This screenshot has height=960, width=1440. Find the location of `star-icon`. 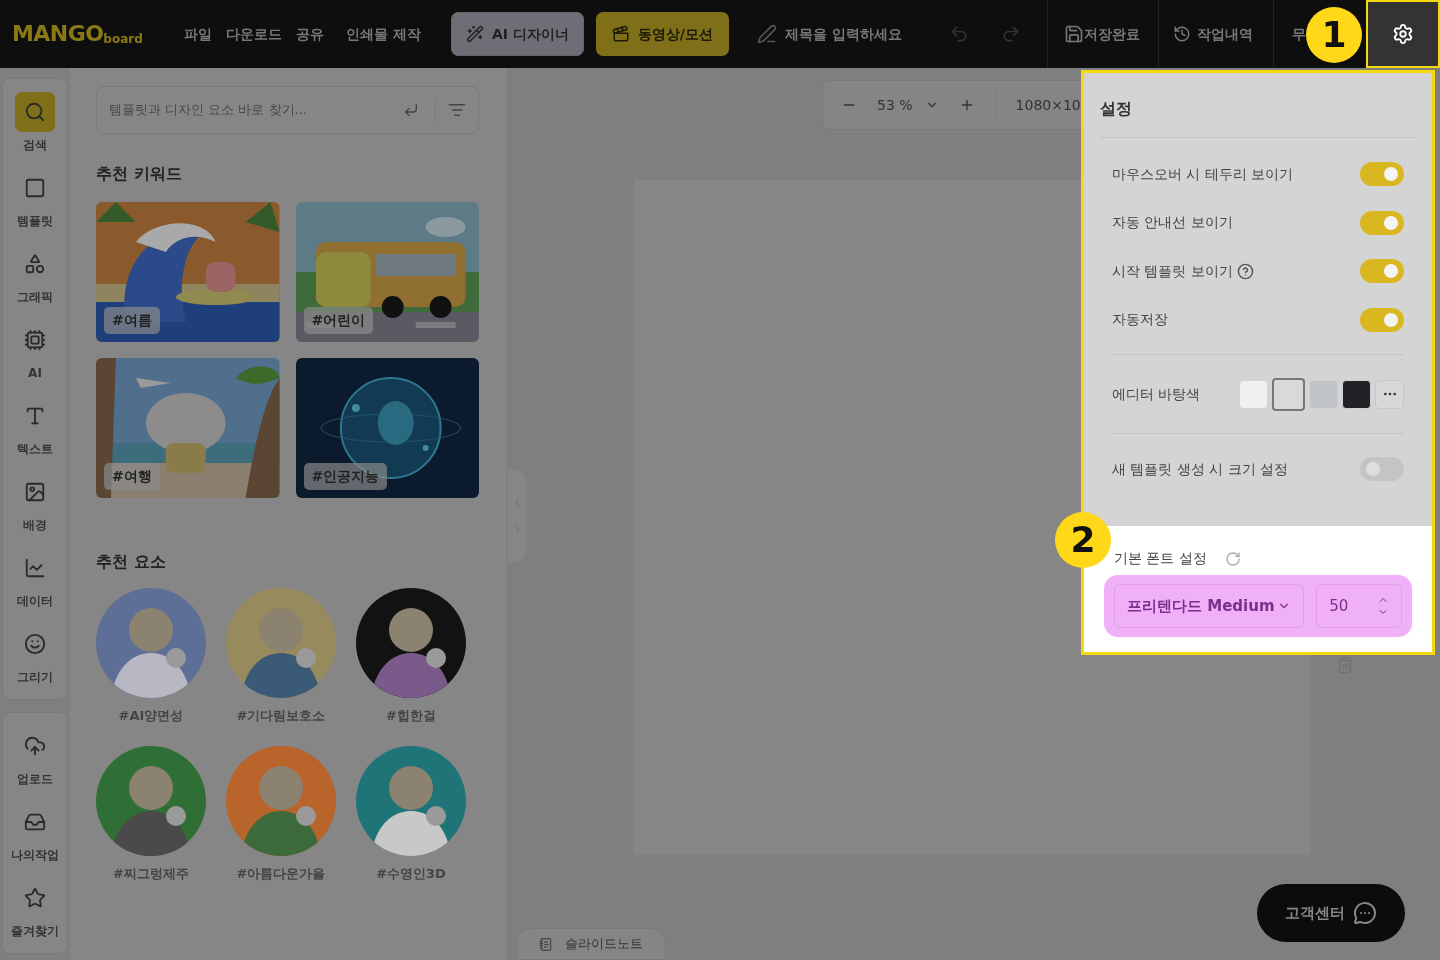

star-icon is located at coordinates (35, 898).